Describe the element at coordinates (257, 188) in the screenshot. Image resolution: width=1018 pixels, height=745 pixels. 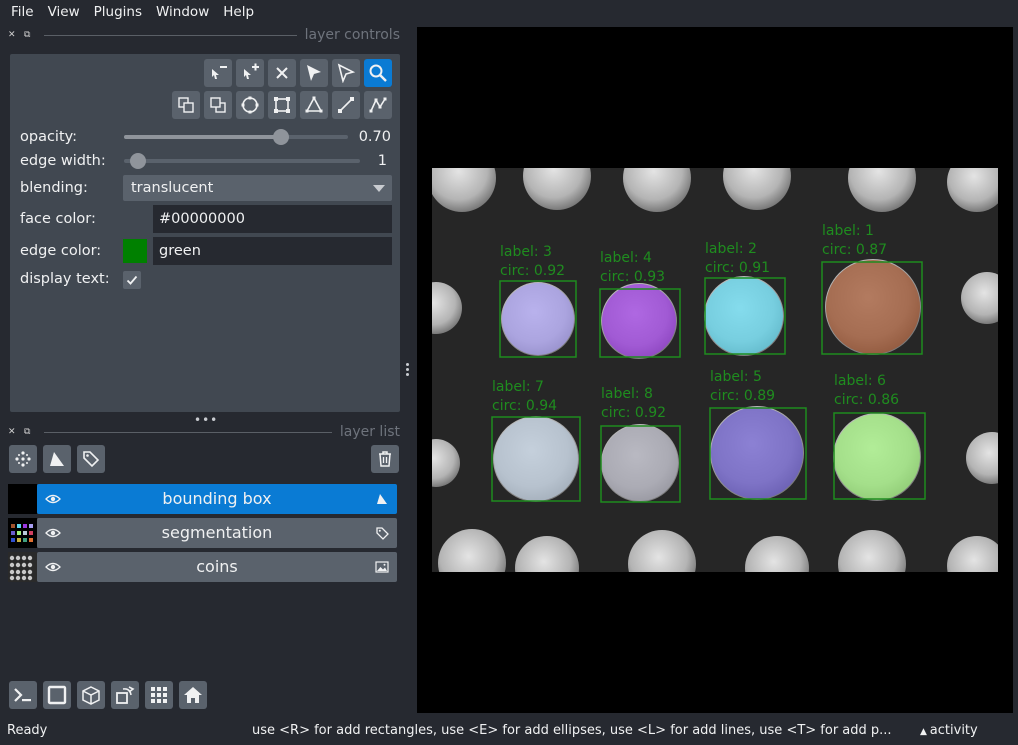
I see `blending-dropdown: translucent` at that location.